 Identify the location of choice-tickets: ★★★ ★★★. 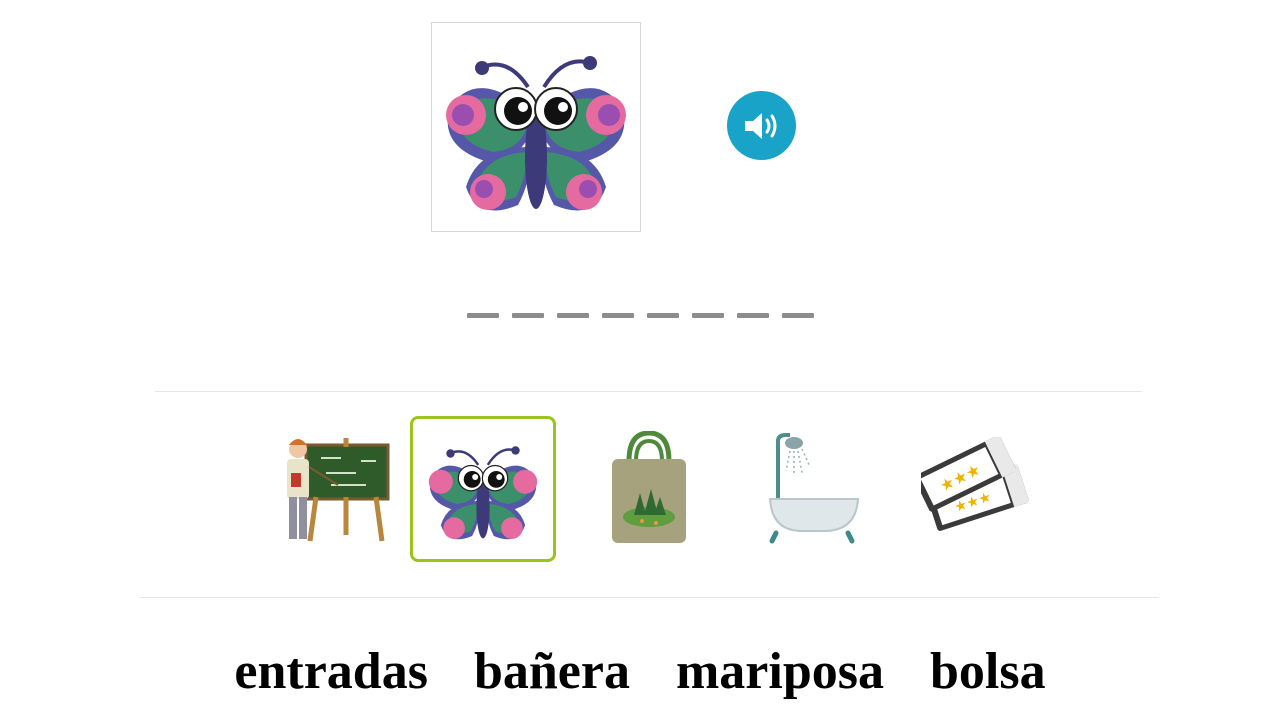
(979, 489).